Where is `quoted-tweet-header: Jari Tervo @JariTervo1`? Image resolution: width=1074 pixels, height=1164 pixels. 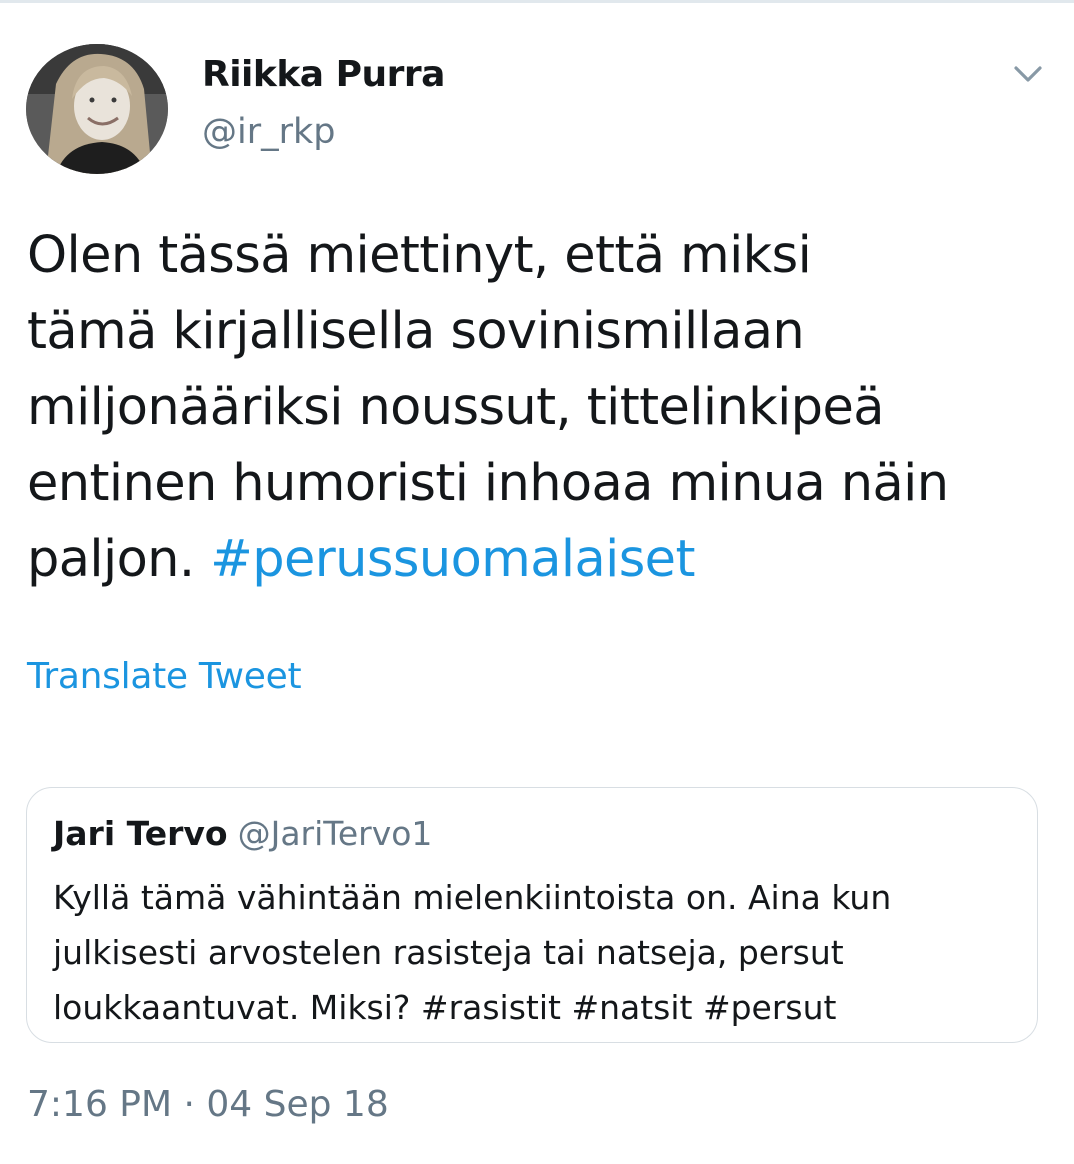 quoted-tweet-header: Jari Tervo @JariTervo1 is located at coordinates (242, 833).